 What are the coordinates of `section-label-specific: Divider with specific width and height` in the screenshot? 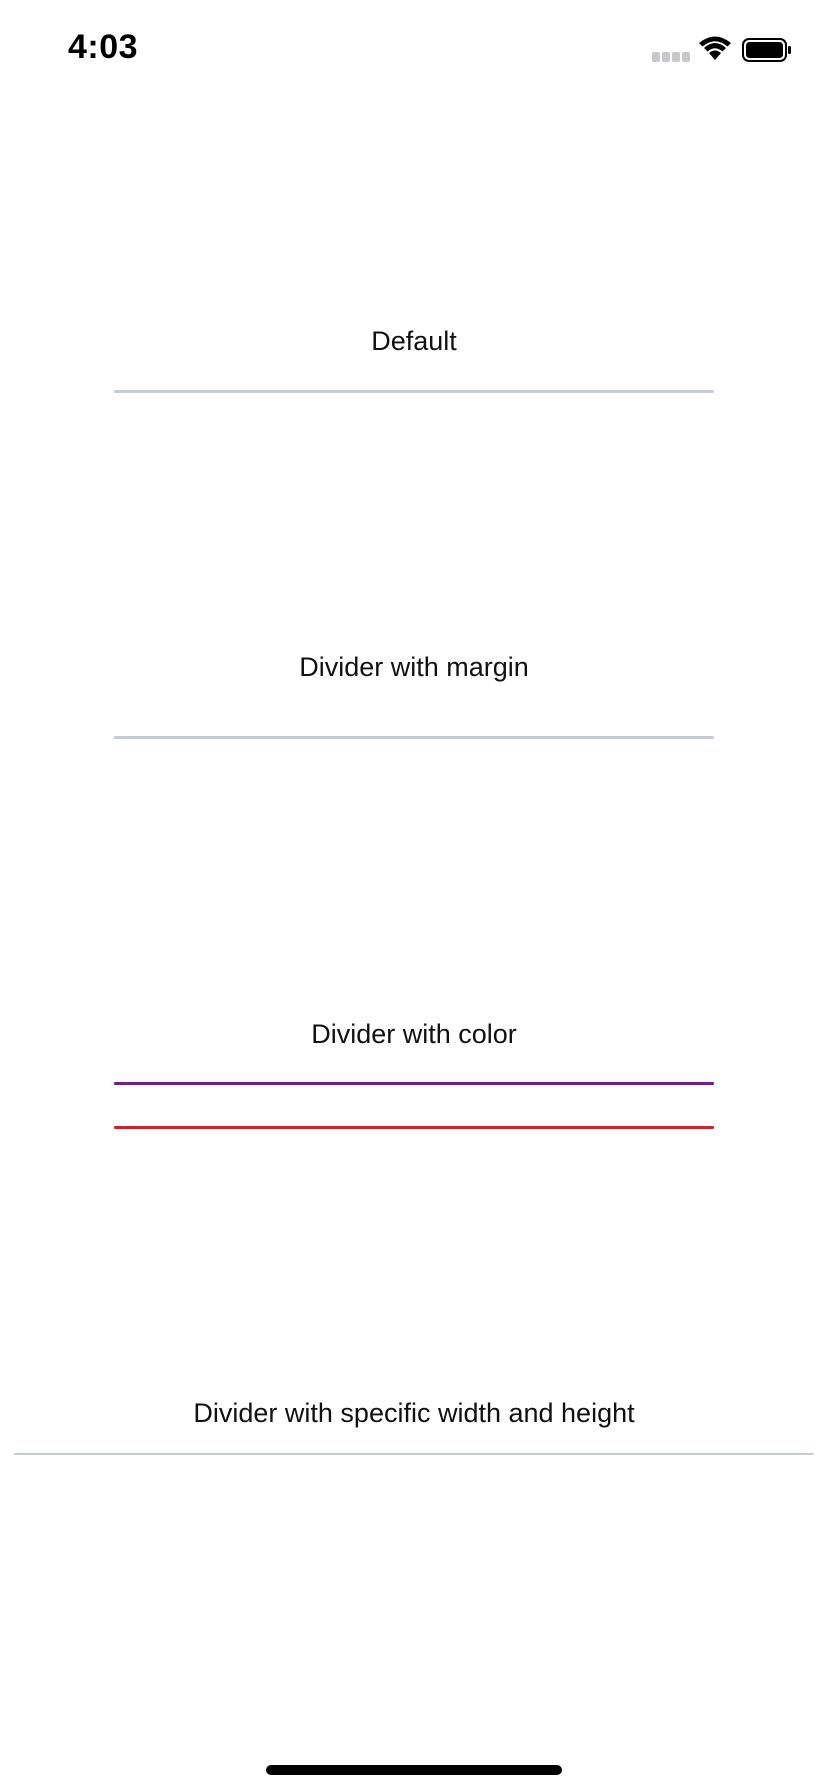 It's located at (414, 1413).